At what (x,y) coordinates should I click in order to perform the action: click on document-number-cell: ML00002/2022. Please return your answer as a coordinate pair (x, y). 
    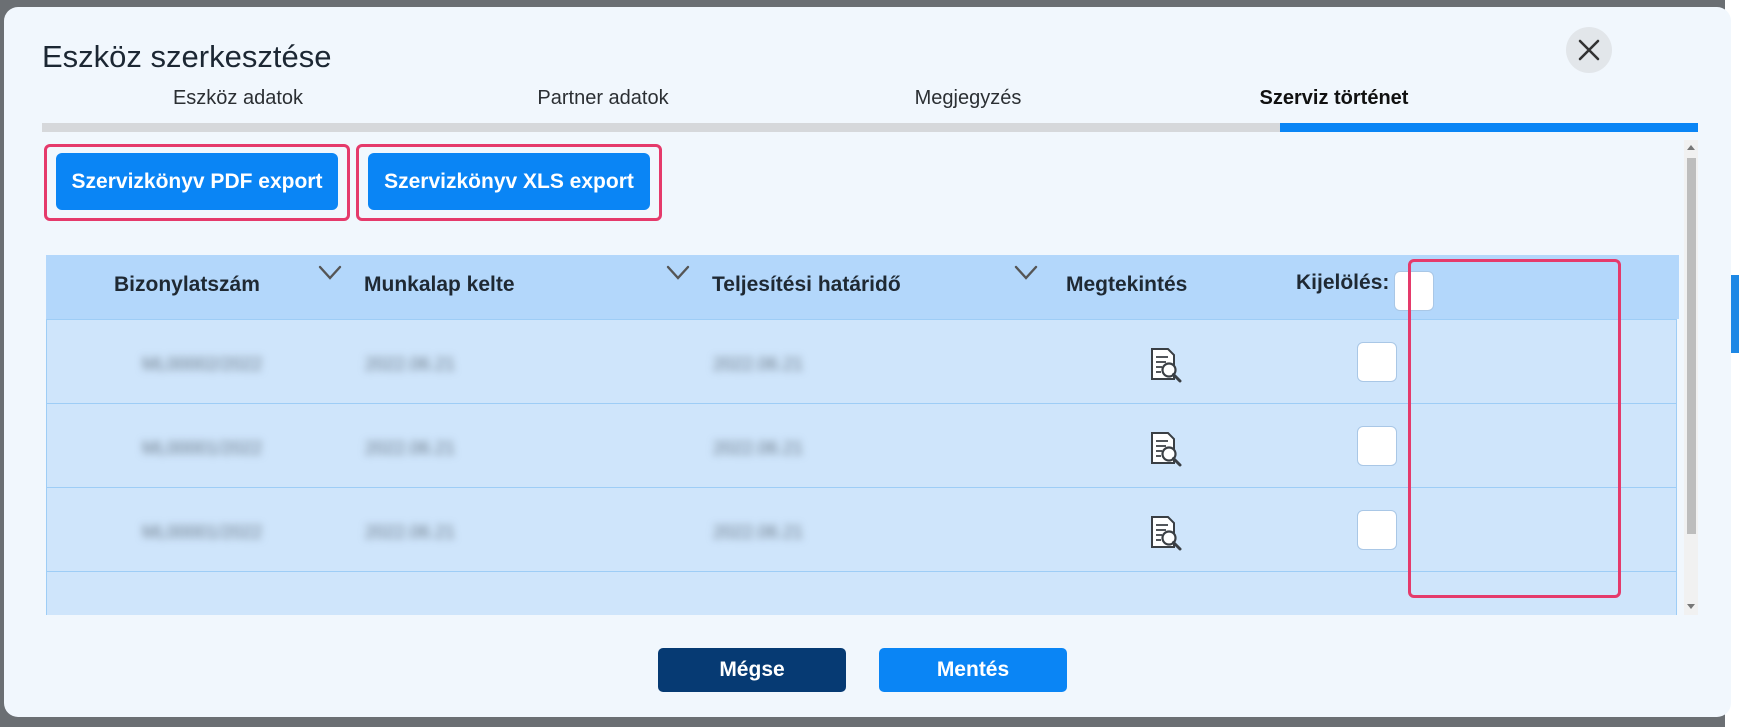
    Looking at the image, I should click on (202, 364).